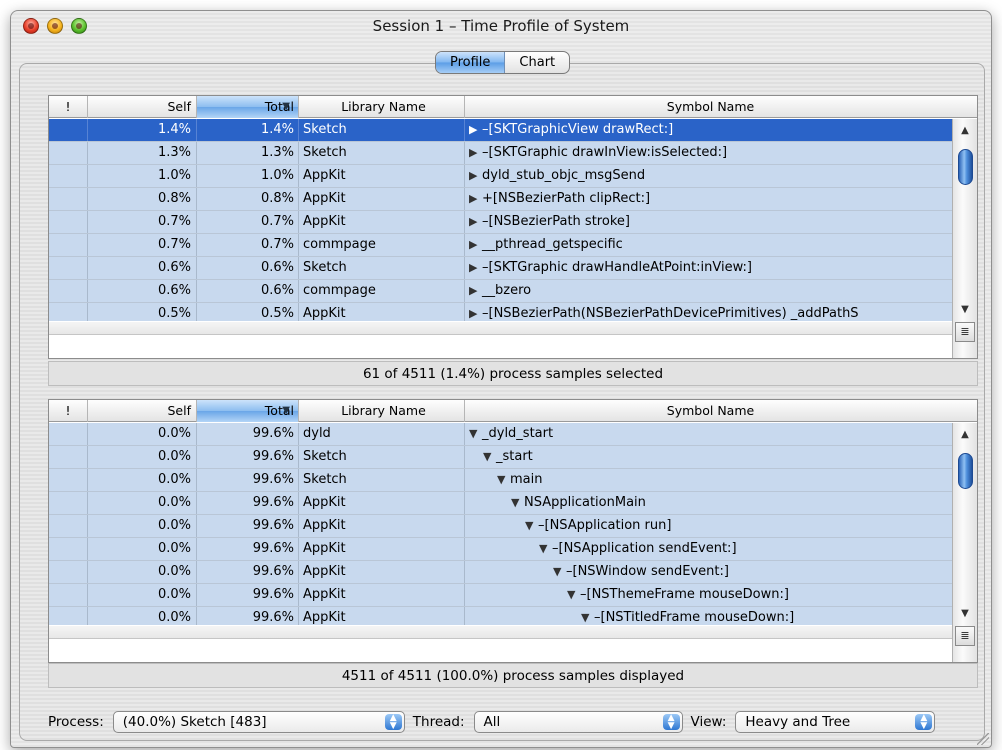 The image size is (1002, 750). Describe the element at coordinates (79, 26) in the screenshot. I see `zoom-window-icon` at that location.